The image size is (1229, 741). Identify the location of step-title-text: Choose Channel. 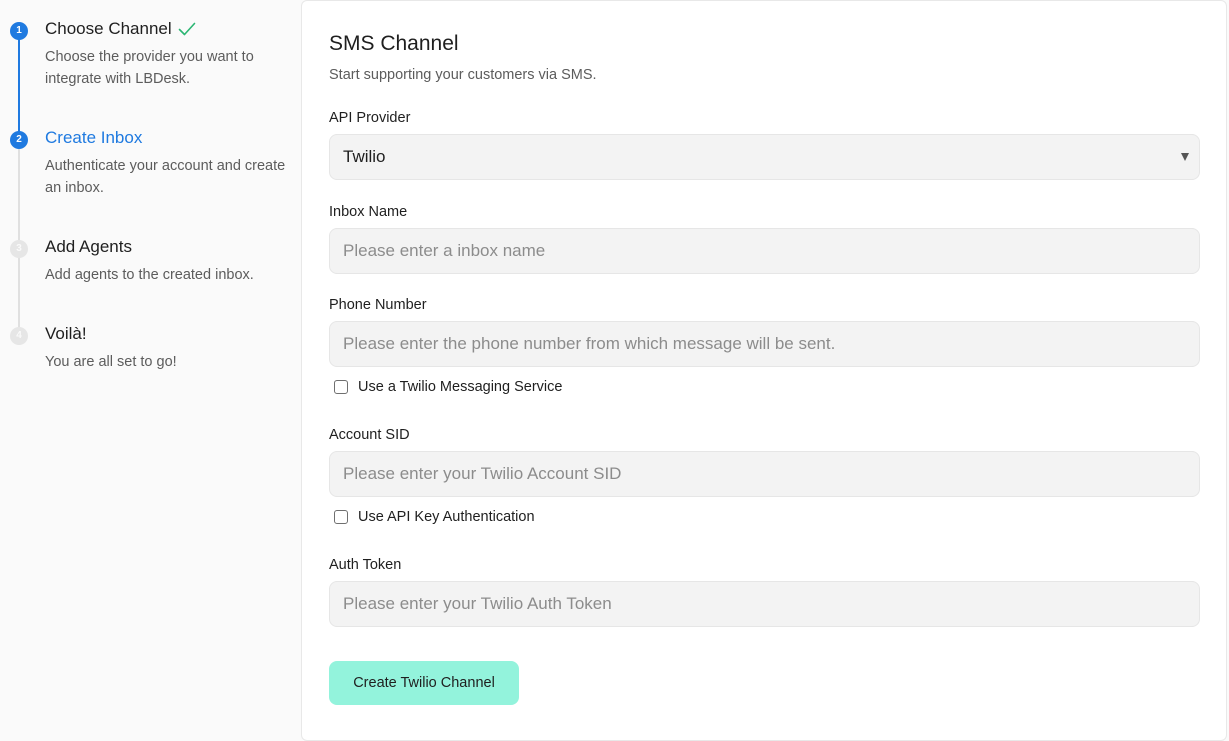
(108, 28).